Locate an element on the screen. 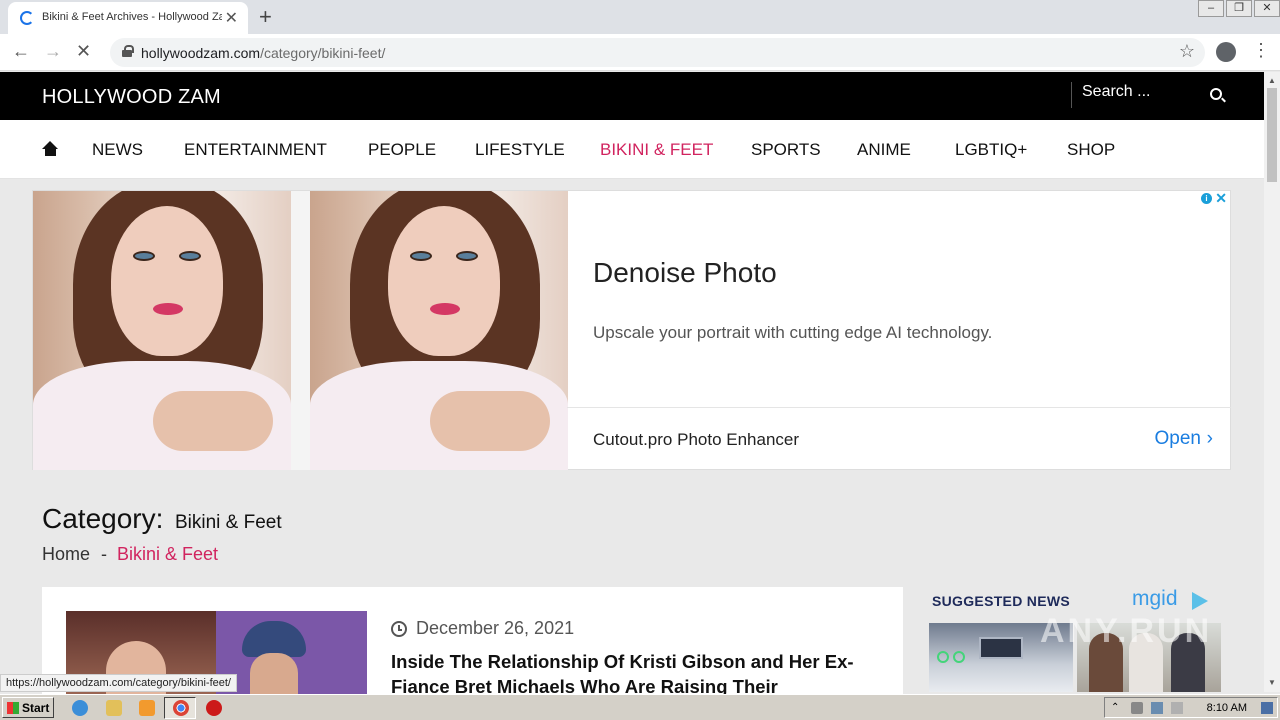 Image resolution: width=1280 pixels, height=720 pixels. ad-open-button: Open is located at coordinates (1178, 439).